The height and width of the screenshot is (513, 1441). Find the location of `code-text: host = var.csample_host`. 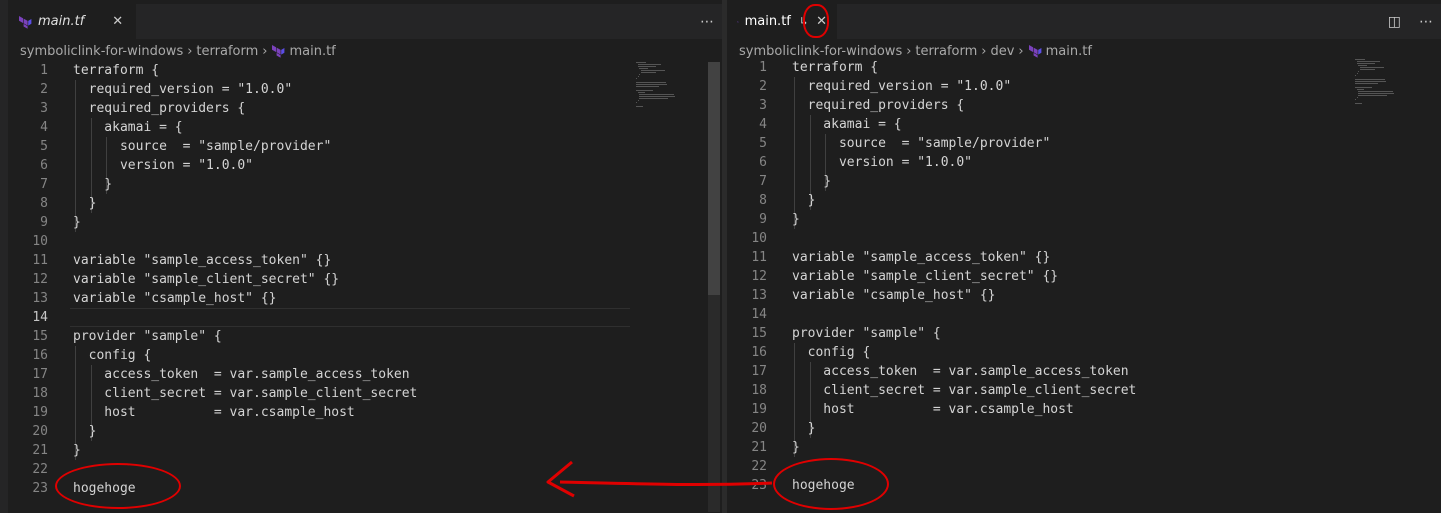

code-text: host = var.csample_host is located at coordinates (214, 412).